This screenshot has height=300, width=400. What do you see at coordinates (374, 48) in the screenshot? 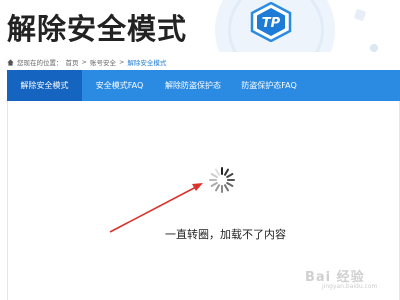
I see `decorative-dot` at bounding box center [374, 48].